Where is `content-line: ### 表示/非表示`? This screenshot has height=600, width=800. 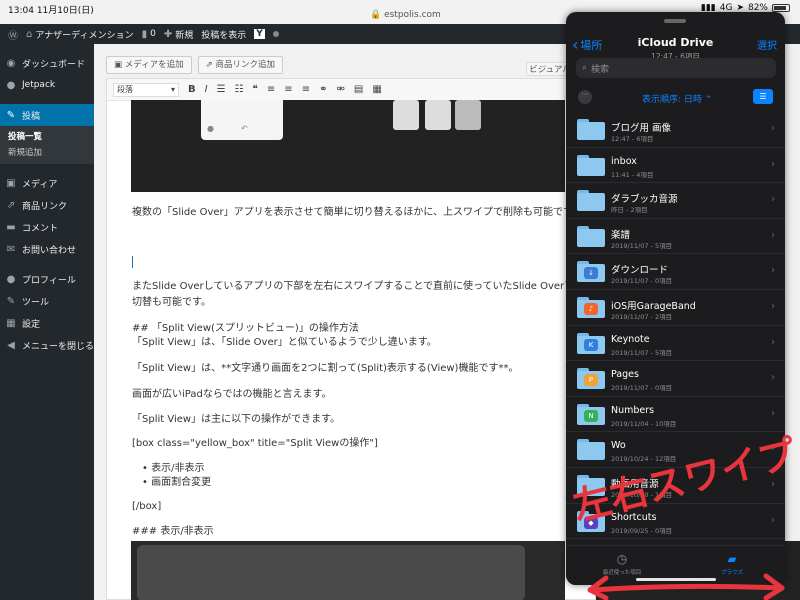 content-line: ### 表示/非表示 is located at coordinates (173, 531).